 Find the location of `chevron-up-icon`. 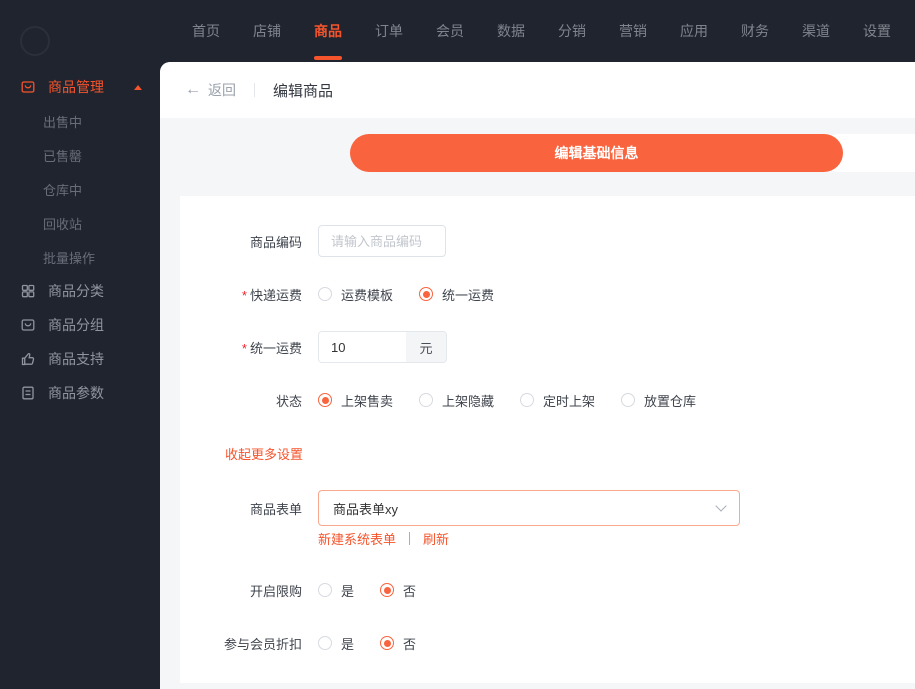

chevron-up-icon is located at coordinates (138, 87).